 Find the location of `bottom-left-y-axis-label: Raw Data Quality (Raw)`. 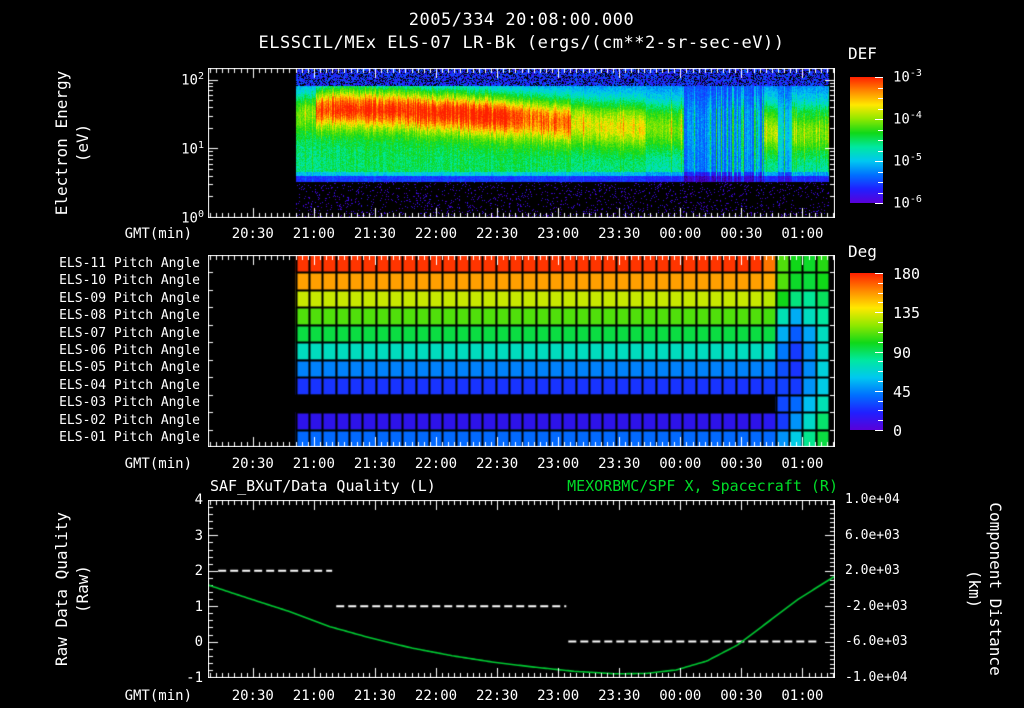

bottom-left-y-axis-label: Raw Data Quality (Raw) is located at coordinates (72, 589).